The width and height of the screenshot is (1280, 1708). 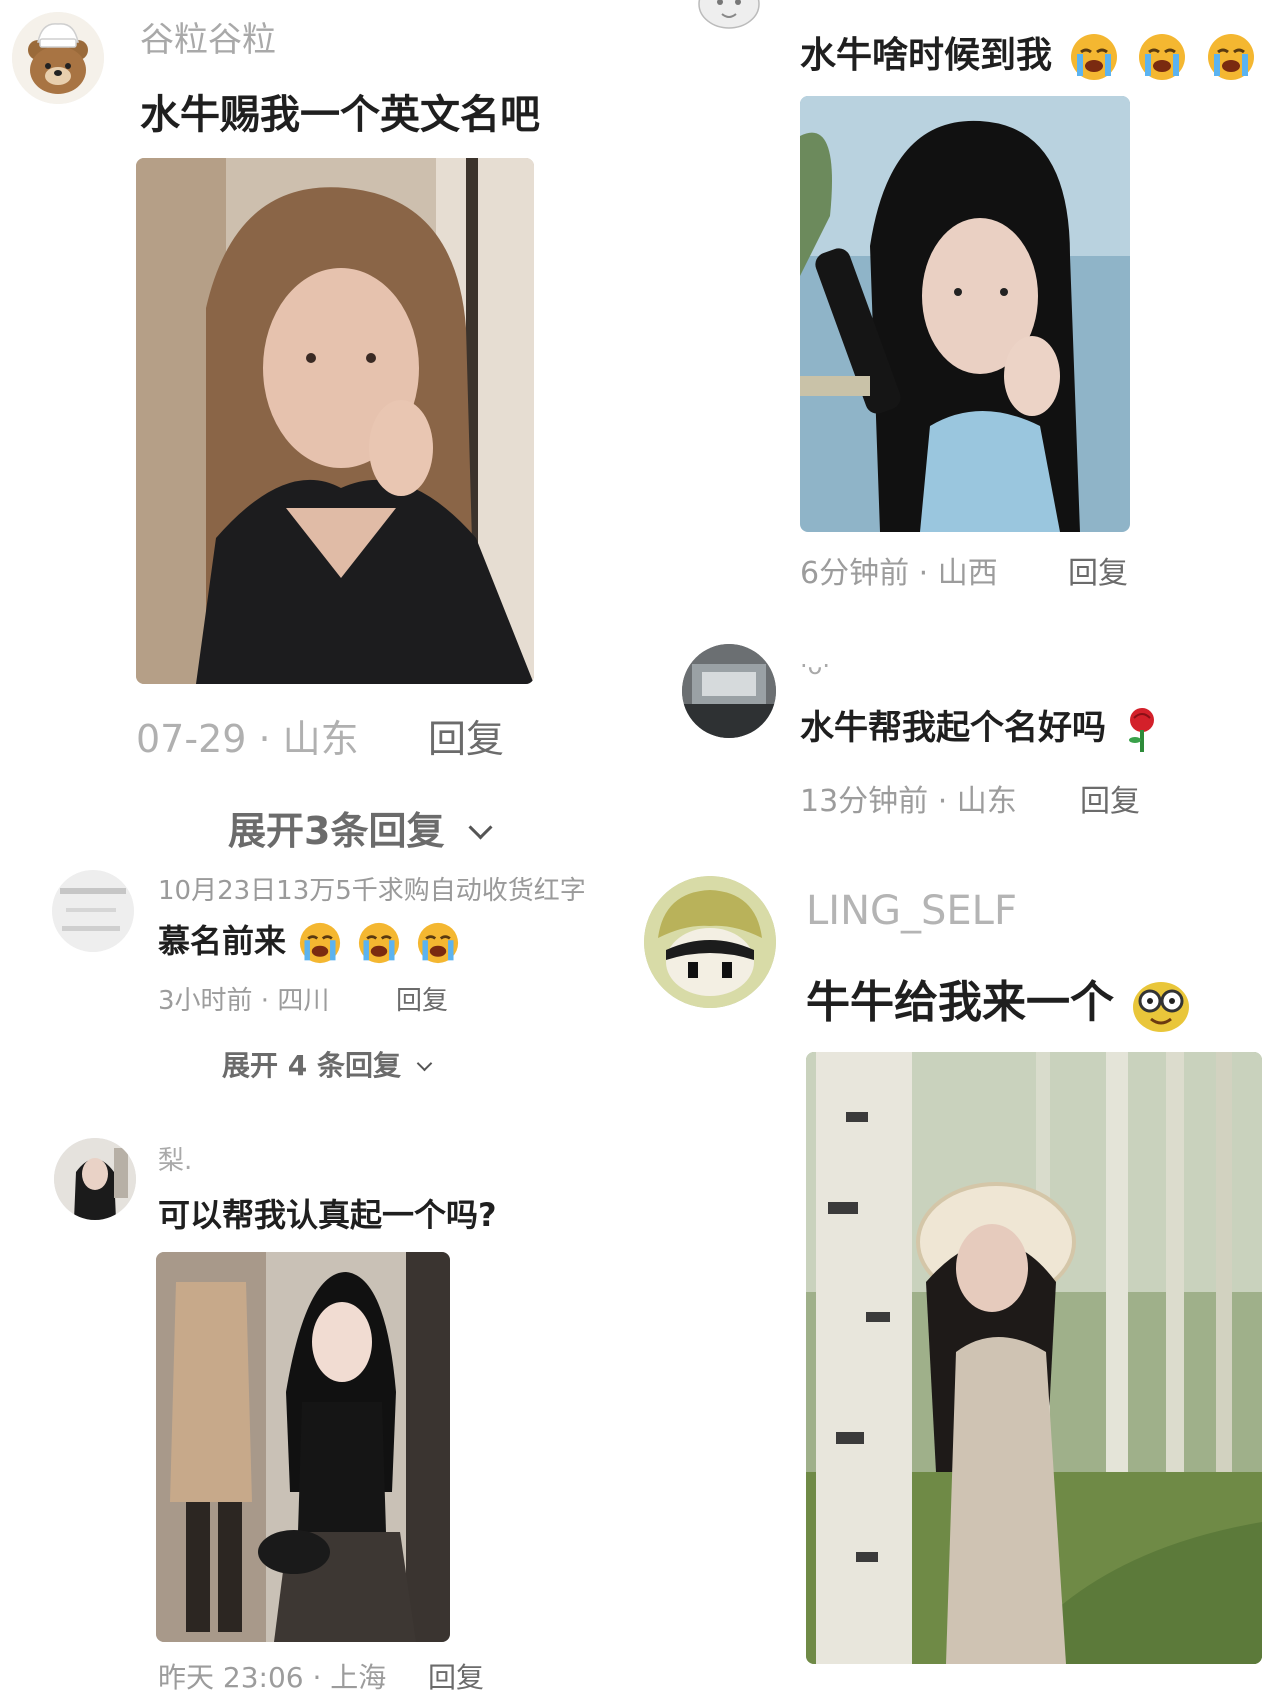 I want to click on bear-chef-avatar-icon, so click(x=58, y=58).